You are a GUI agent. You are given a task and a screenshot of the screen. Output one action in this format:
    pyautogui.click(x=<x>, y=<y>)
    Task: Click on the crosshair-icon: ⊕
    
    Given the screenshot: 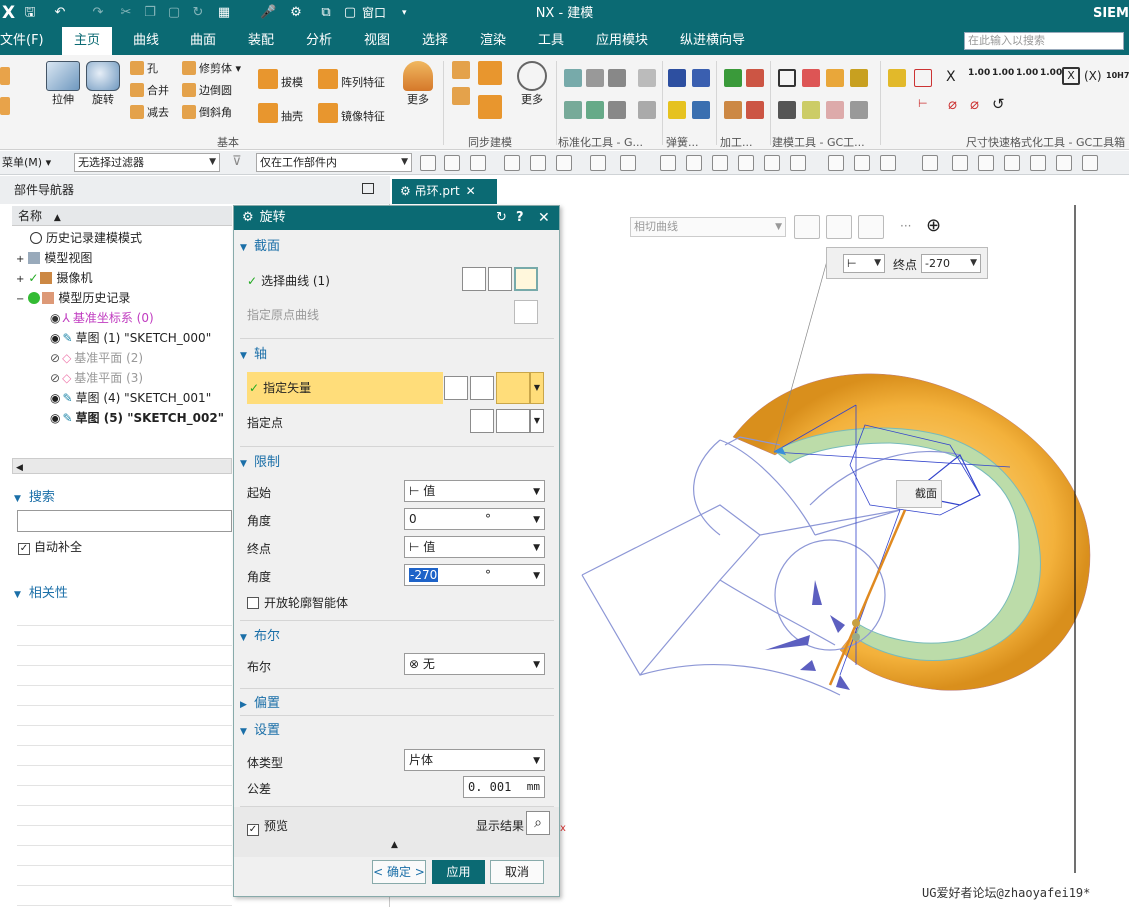 What is the action you would take?
    pyautogui.click(x=933, y=225)
    